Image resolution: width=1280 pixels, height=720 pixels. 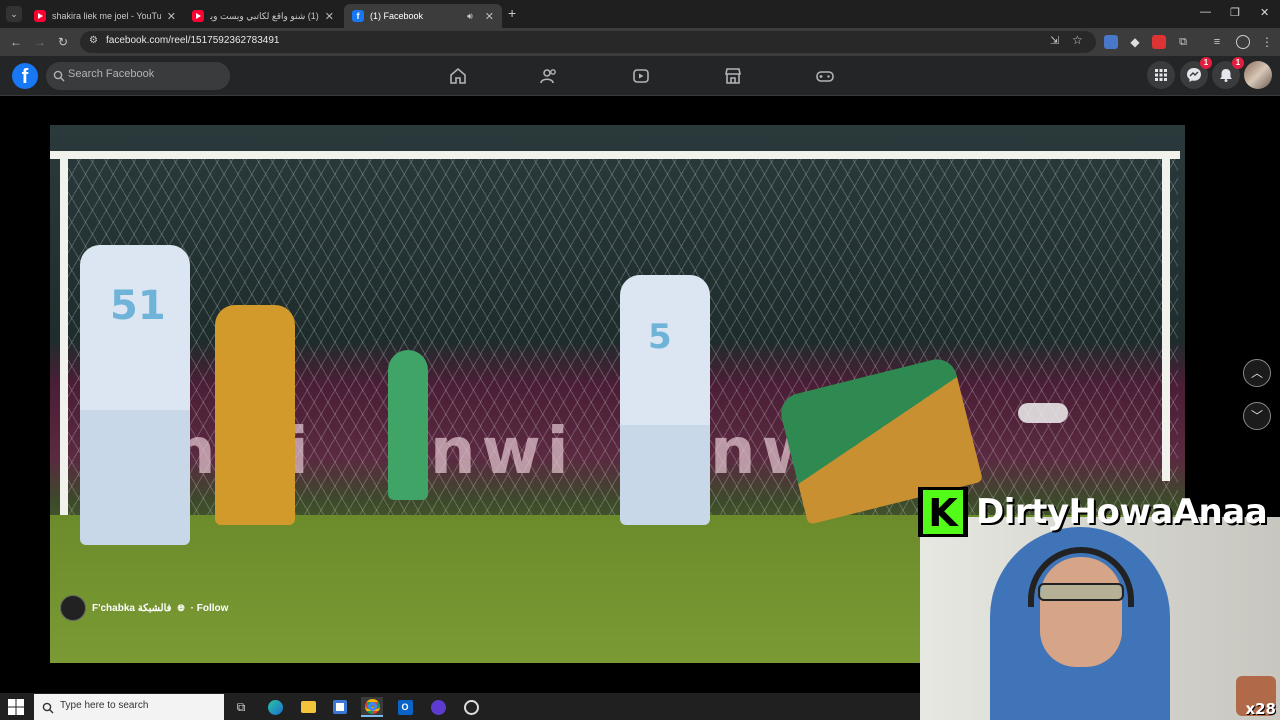 What do you see at coordinates (438, 707) in the screenshot?
I see `obs-icon` at bounding box center [438, 707].